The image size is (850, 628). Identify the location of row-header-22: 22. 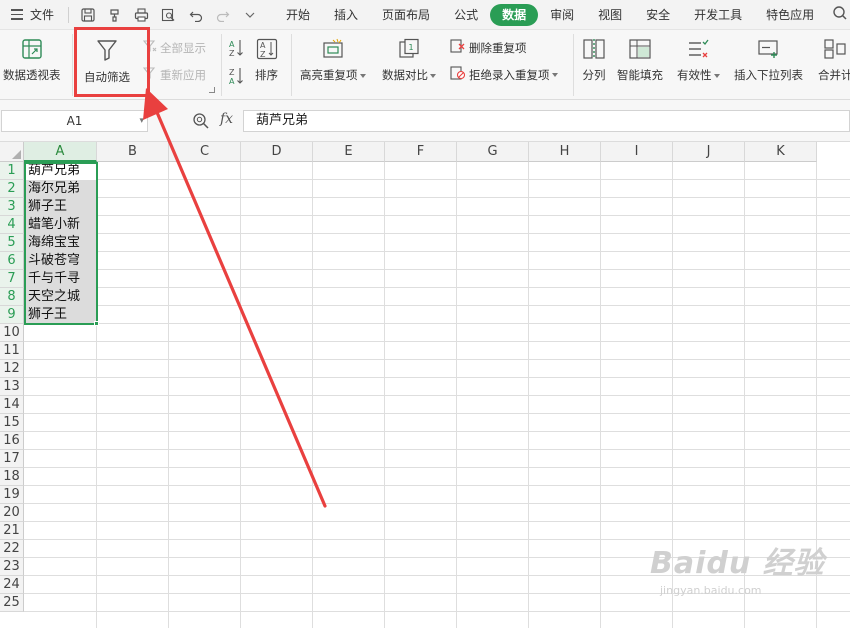
(12, 549).